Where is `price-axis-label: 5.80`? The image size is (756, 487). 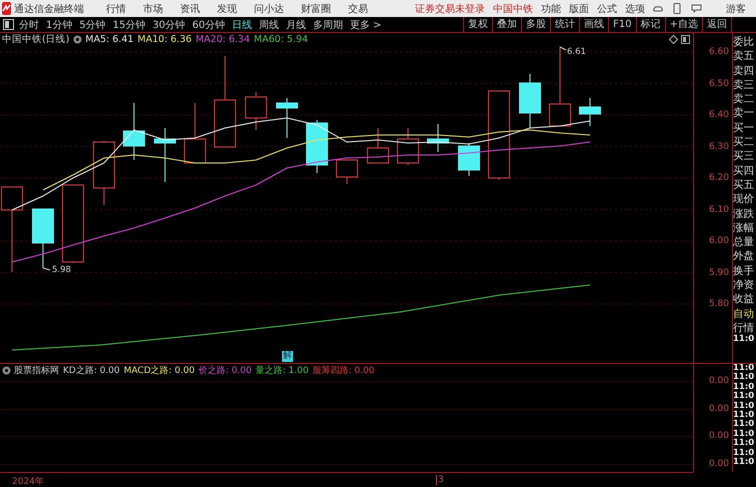 price-axis-label: 5.80 is located at coordinates (718, 304).